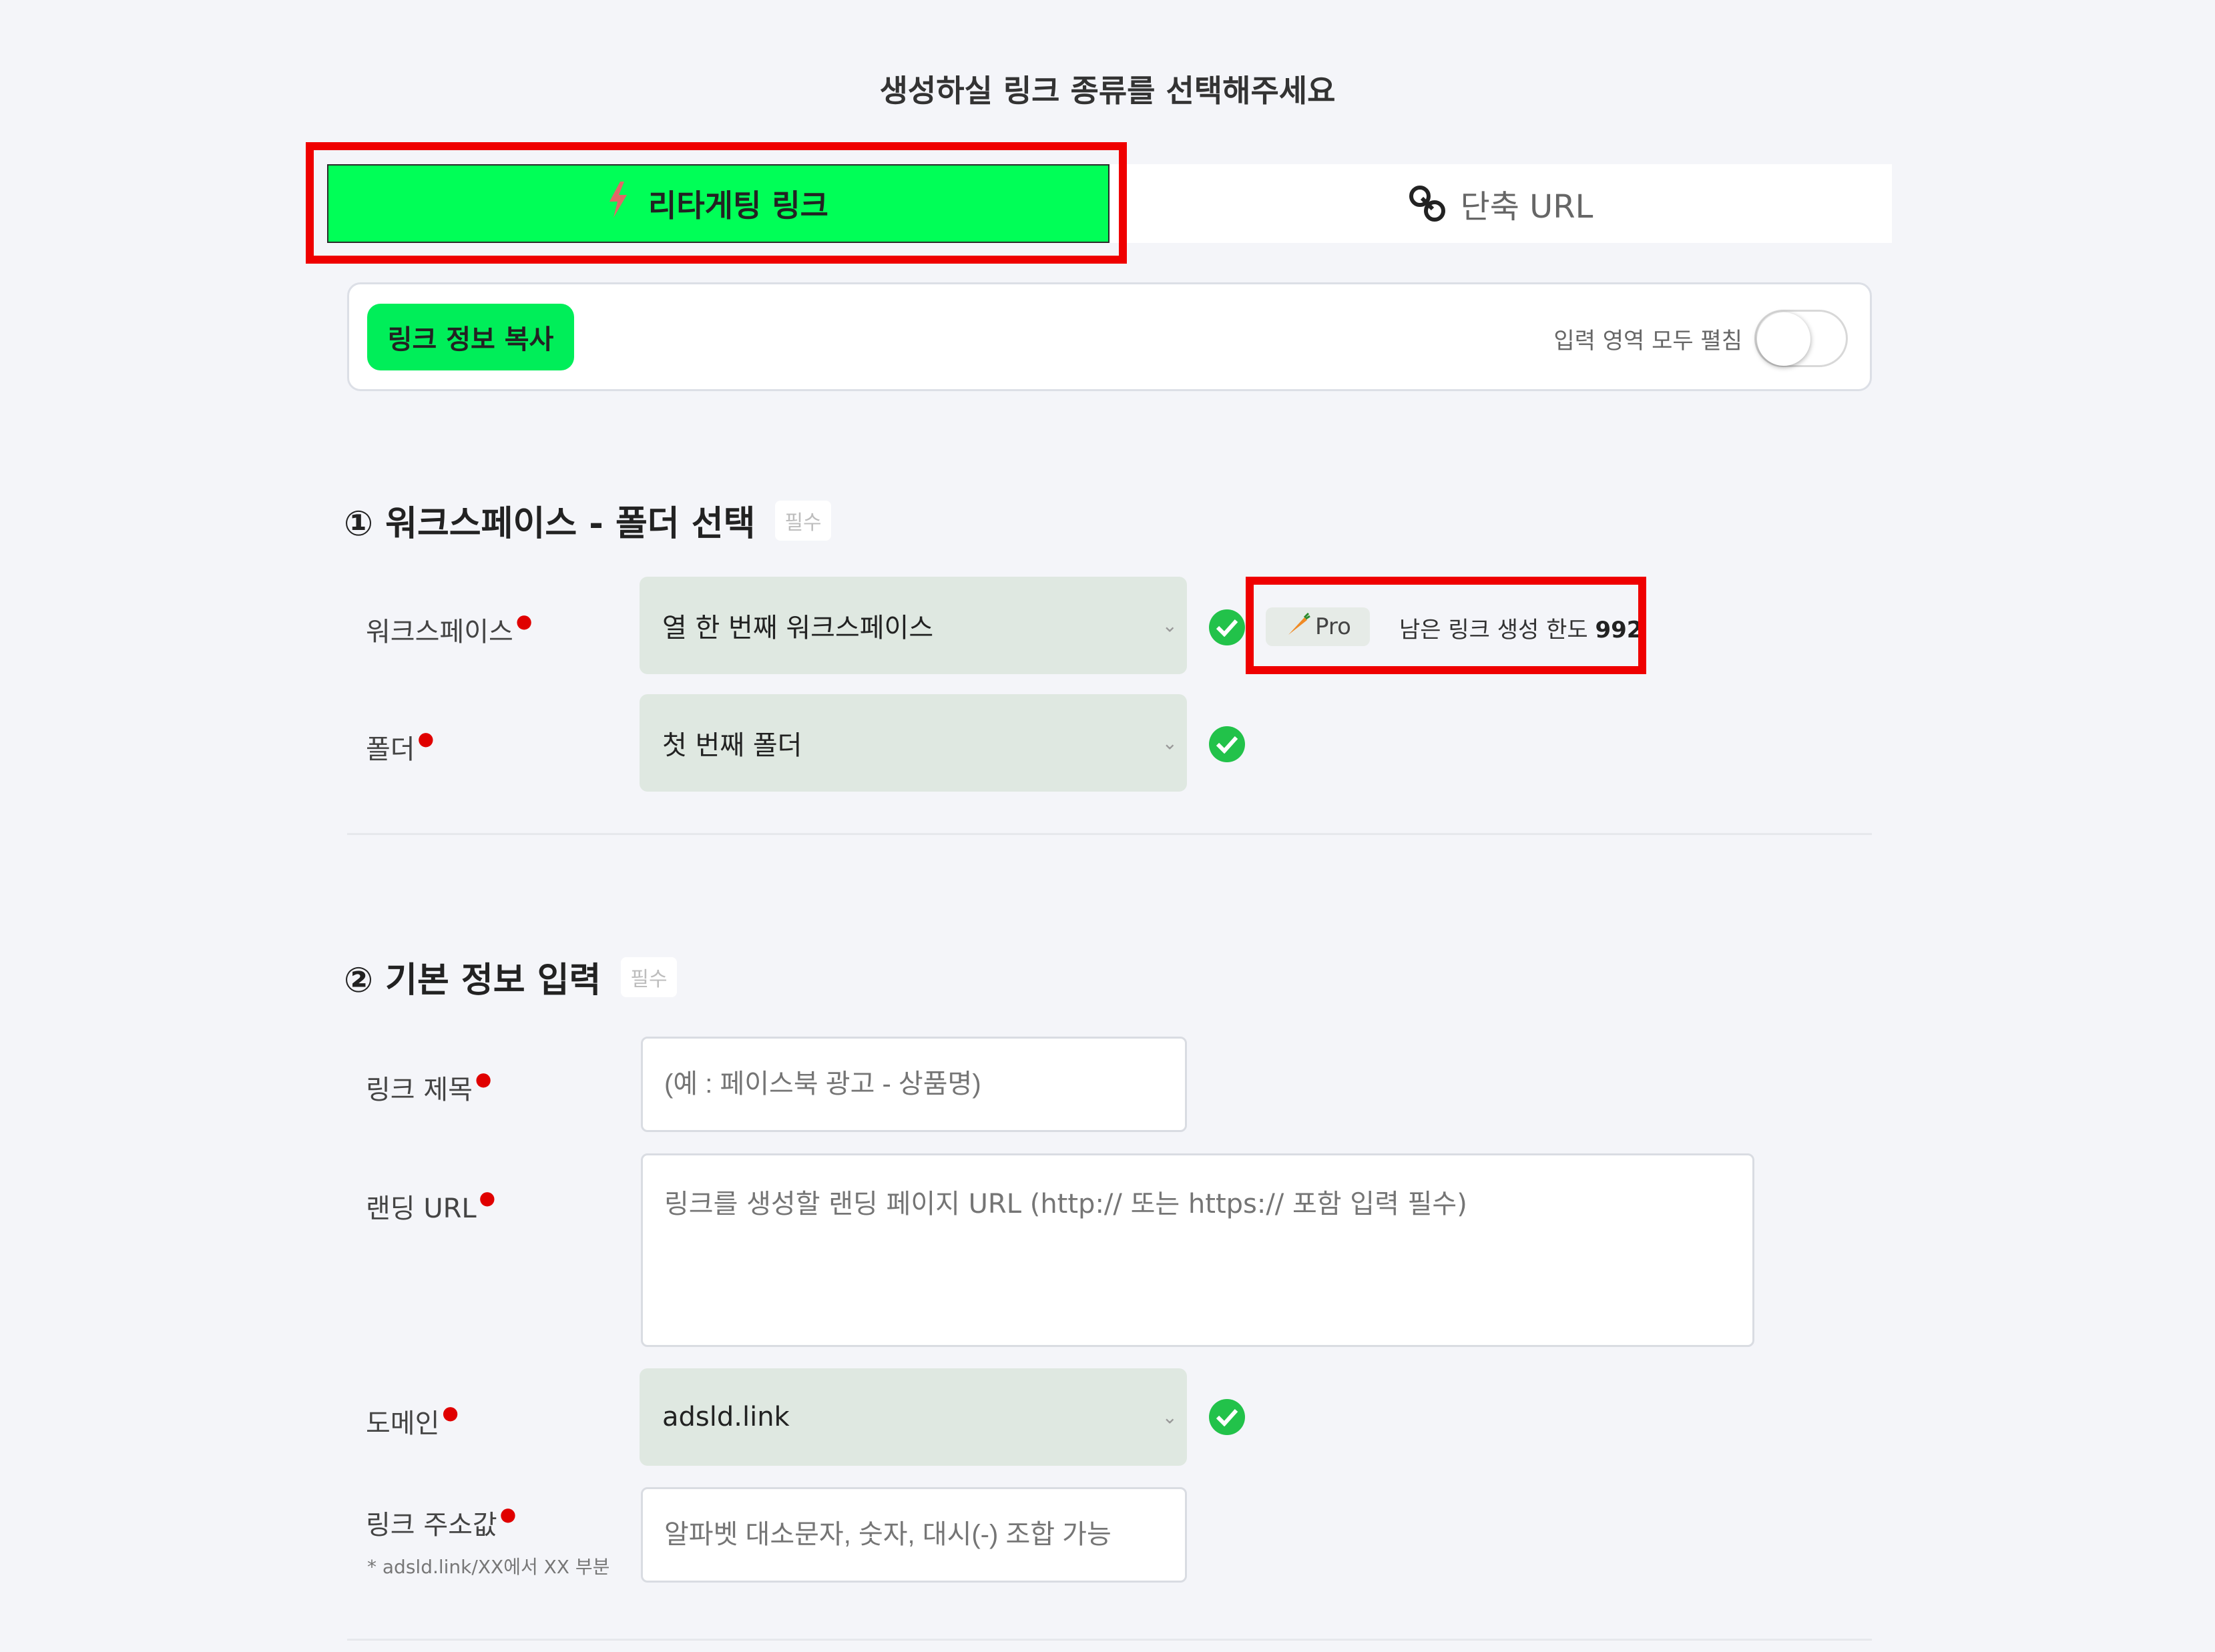 The width and height of the screenshot is (2215, 1652). What do you see at coordinates (732, 745) in the screenshot?
I see `folder-value: 첫 번째 폴더` at bounding box center [732, 745].